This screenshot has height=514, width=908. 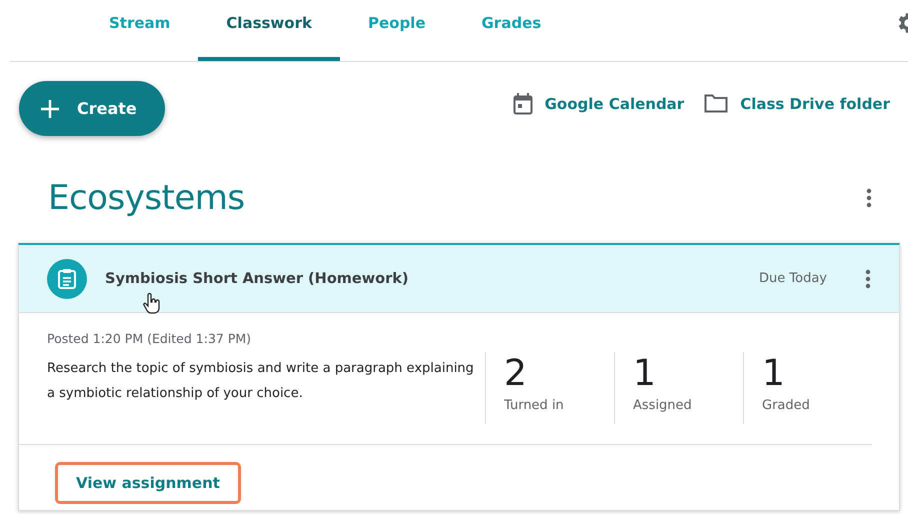 I want to click on stat-label: Assigned, so click(x=663, y=405).